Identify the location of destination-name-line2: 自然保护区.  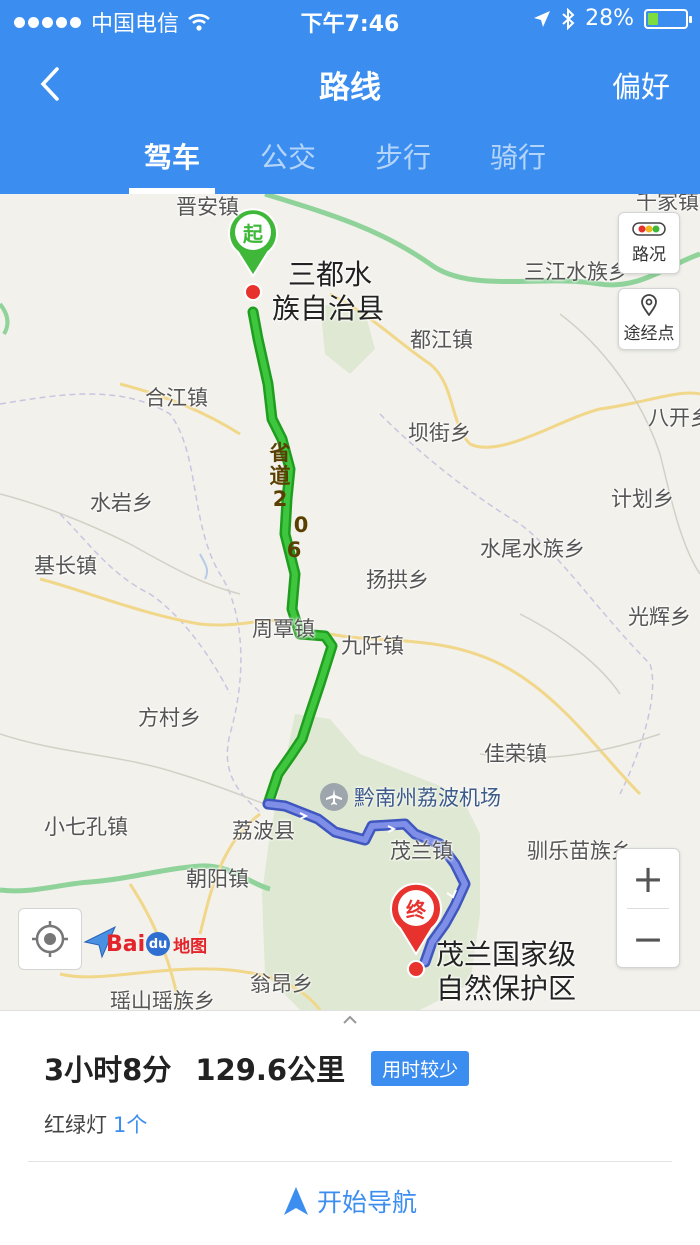
(506, 988).